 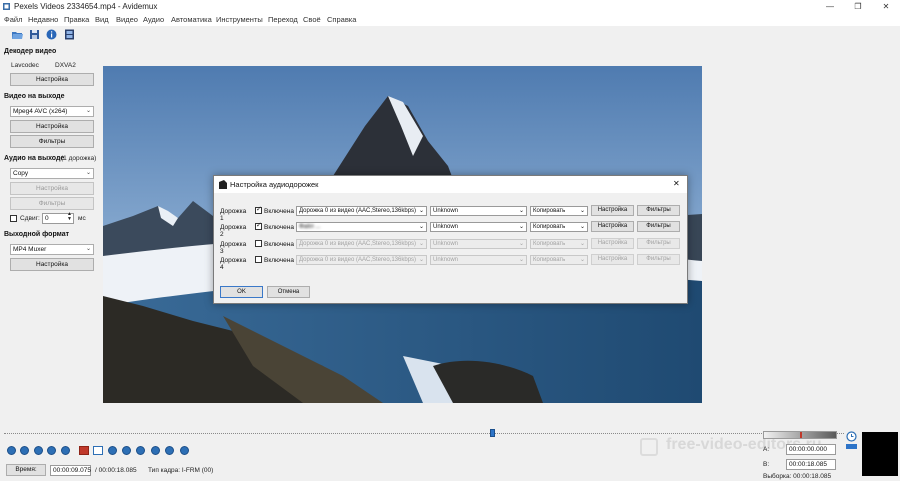 I want to click on ok-button: OK, so click(x=241, y=292).